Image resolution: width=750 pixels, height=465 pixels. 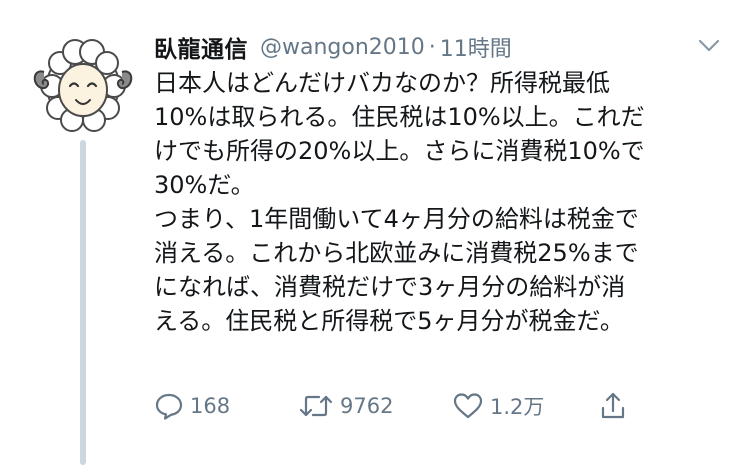 What do you see at coordinates (399, 117) in the screenshot?
I see `tweet-text-line: 10%は取られる。住民税は10%以上。これだ` at bounding box center [399, 117].